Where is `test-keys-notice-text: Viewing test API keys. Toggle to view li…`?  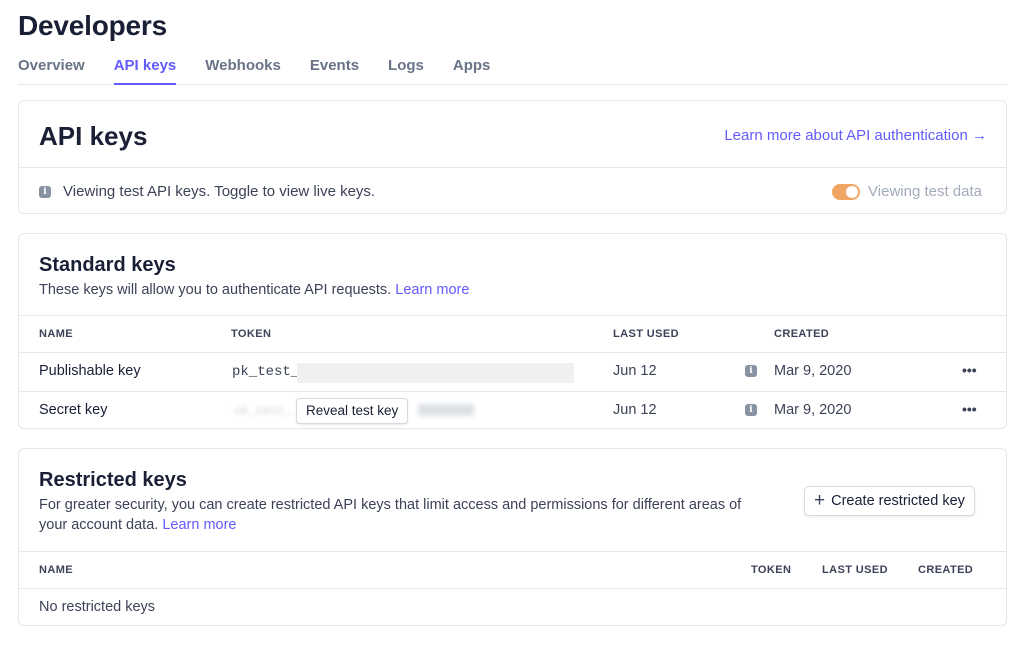 test-keys-notice-text: Viewing test API keys. Toggle to view li… is located at coordinates (219, 191).